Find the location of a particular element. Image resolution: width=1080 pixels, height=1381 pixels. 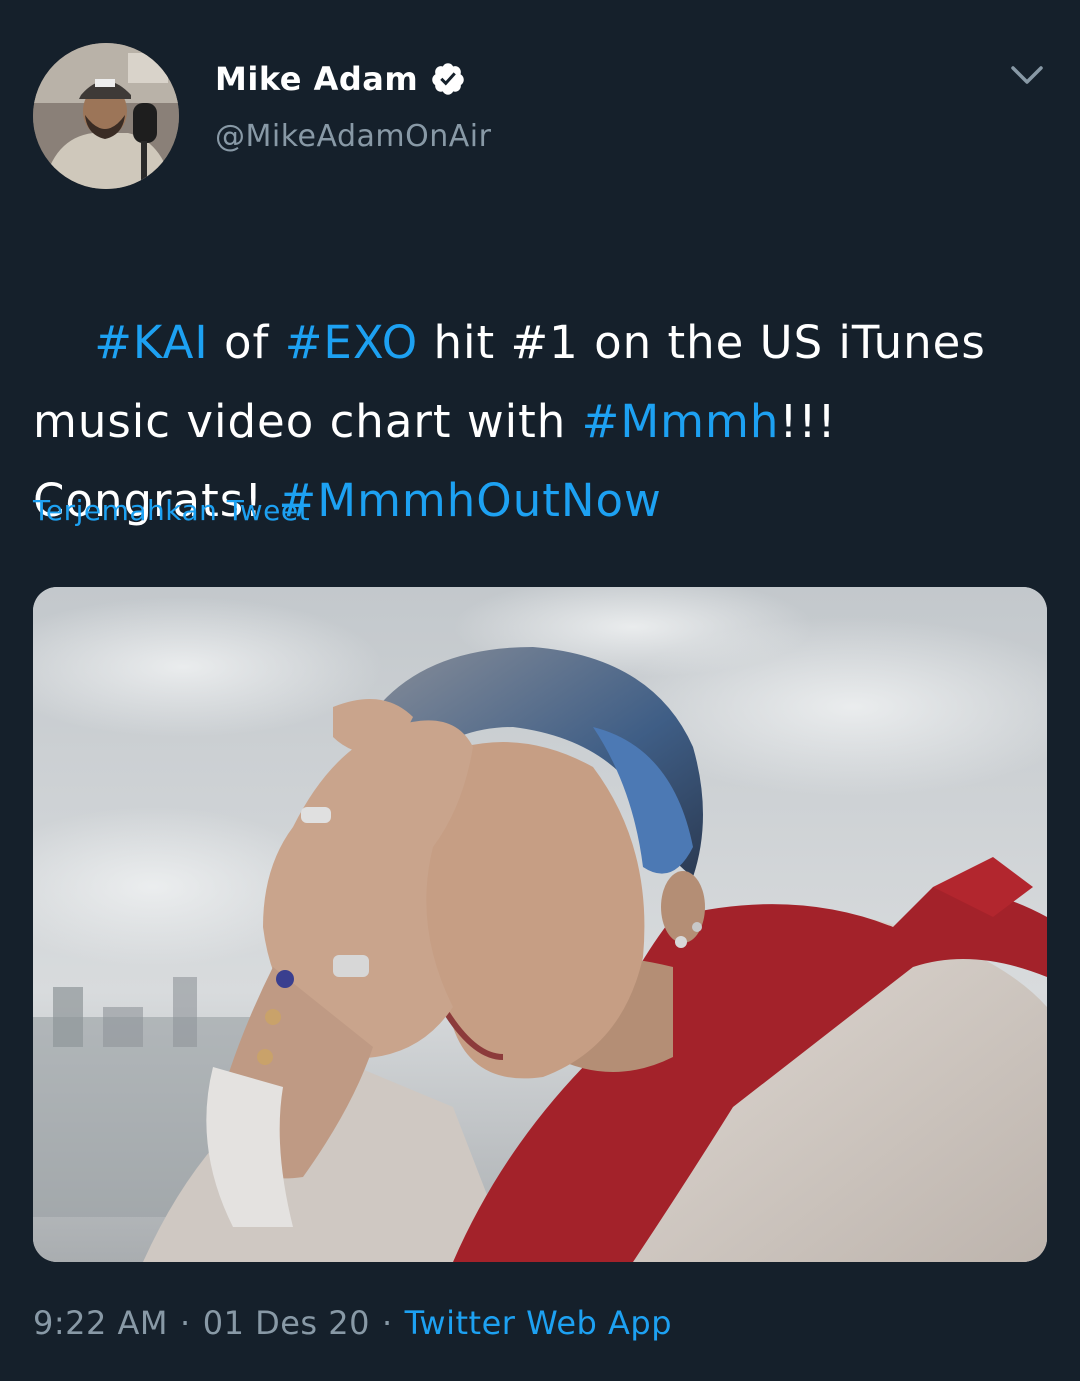

hashtag-mmmhoutnow: #MmmhOutNow is located at coordinates (470, 500).